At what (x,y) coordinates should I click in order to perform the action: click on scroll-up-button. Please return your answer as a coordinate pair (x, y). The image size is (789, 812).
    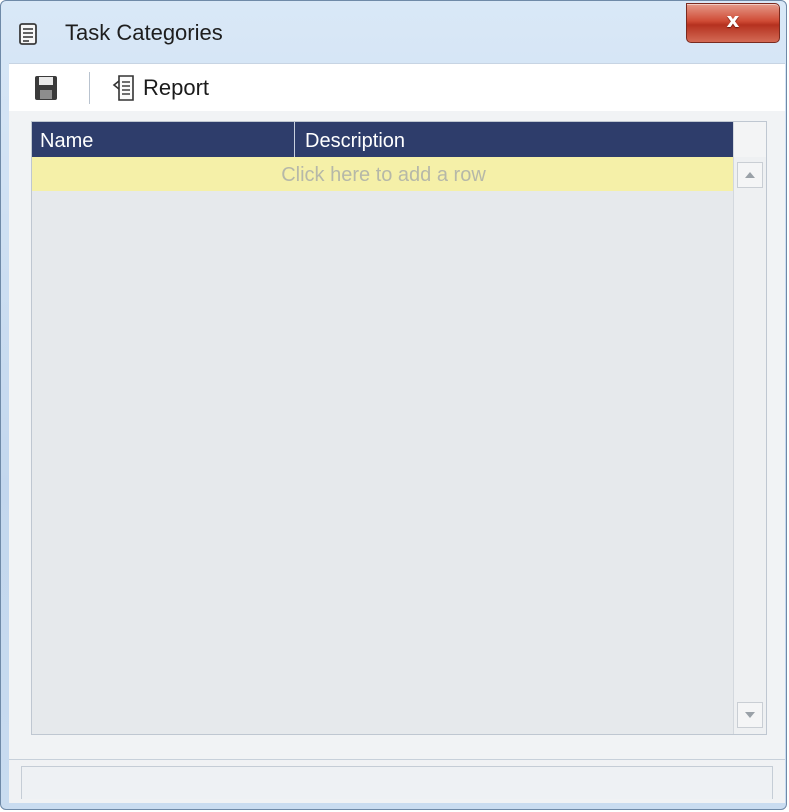
    Looking at the image, I should click on (750, 175).